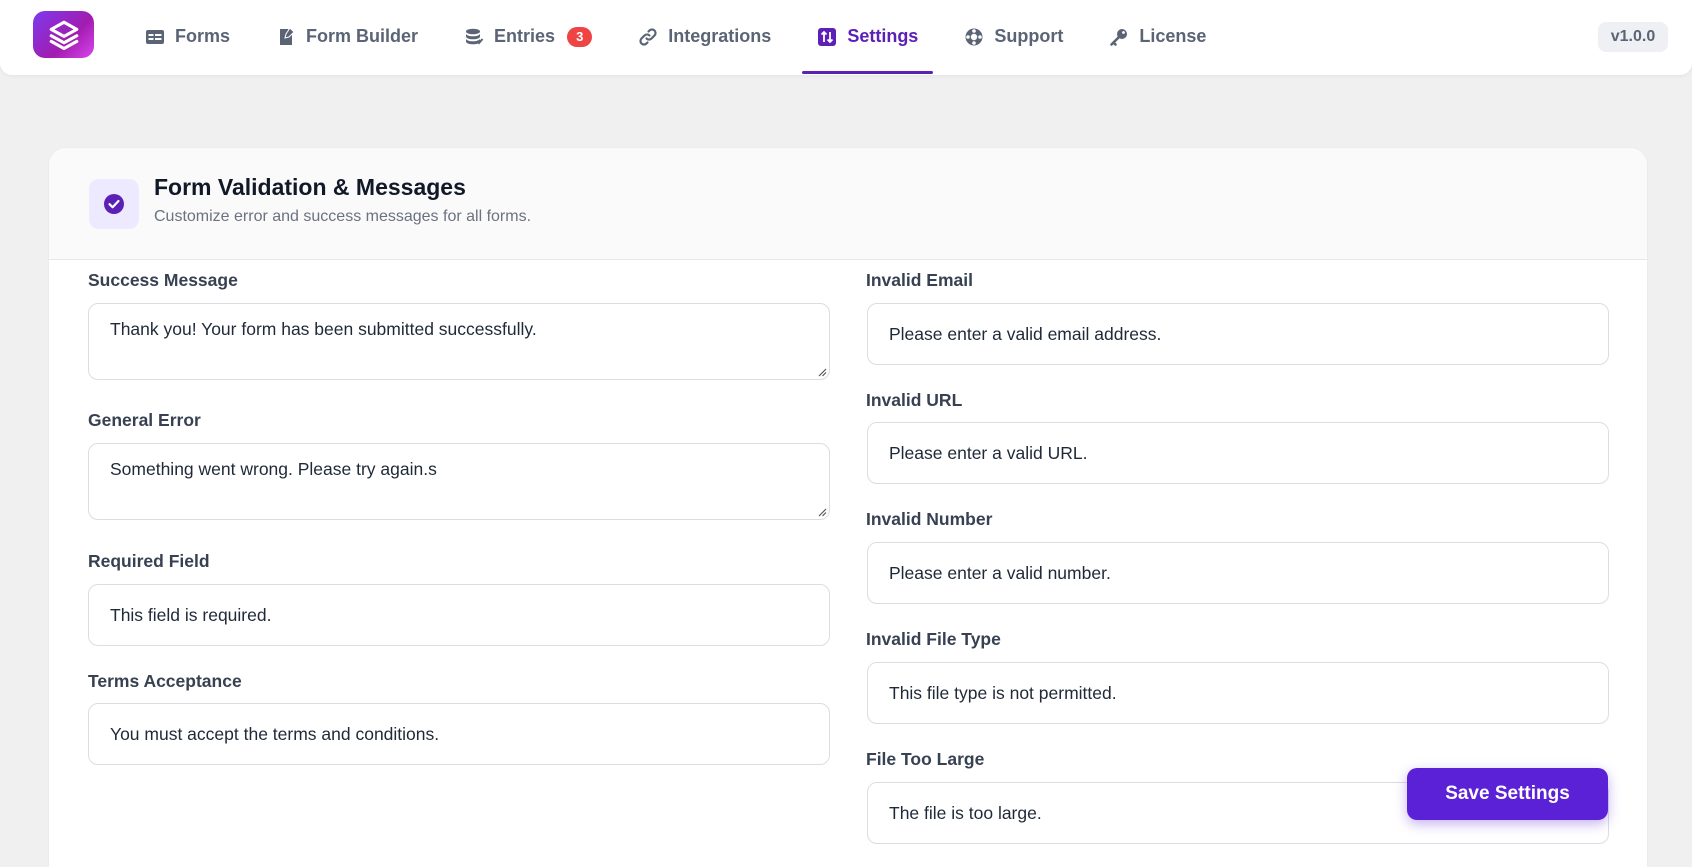 This screenshot has height=867, width=1692. I want to click on nav-label: Form Builder, so click(362, 36).